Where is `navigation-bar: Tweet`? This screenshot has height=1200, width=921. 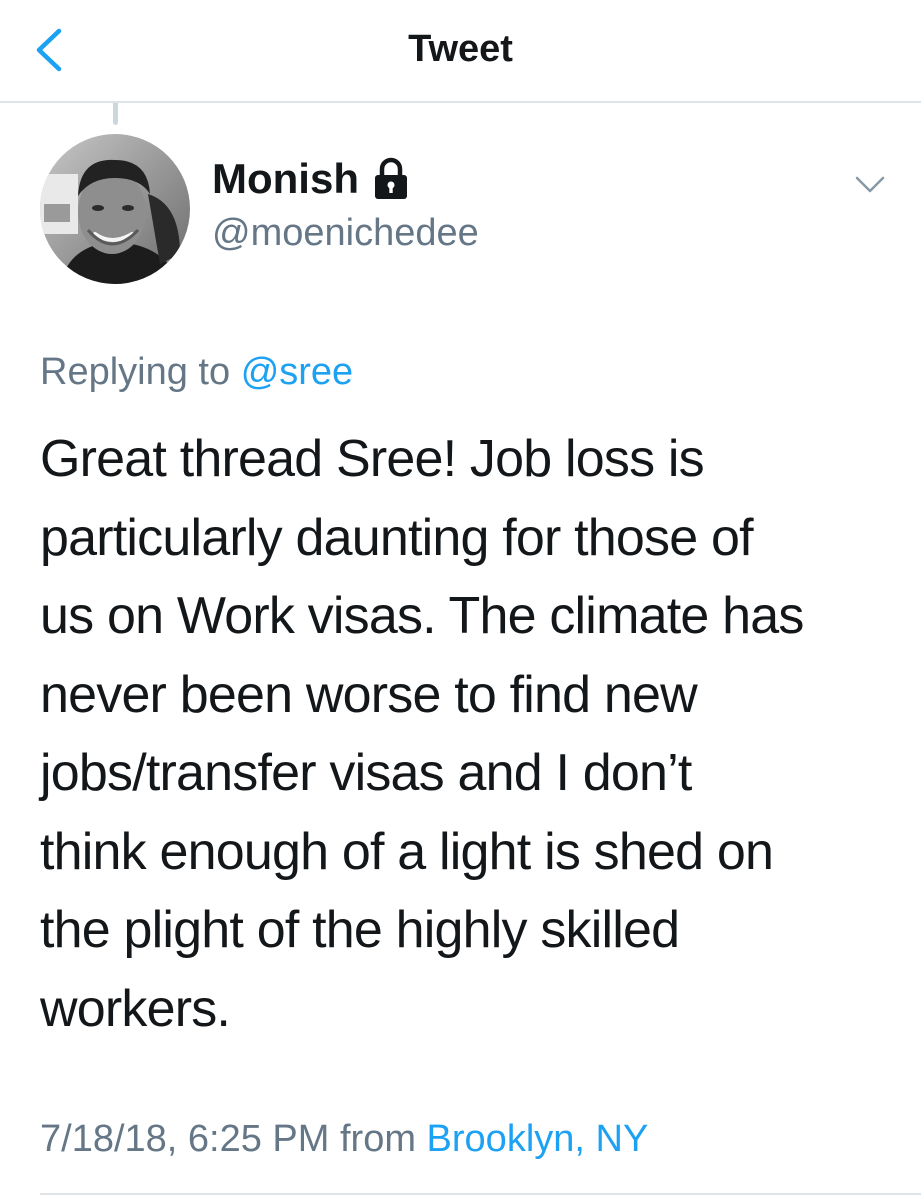
navigation-bar: Tweet is located at coordinates (460, 51).